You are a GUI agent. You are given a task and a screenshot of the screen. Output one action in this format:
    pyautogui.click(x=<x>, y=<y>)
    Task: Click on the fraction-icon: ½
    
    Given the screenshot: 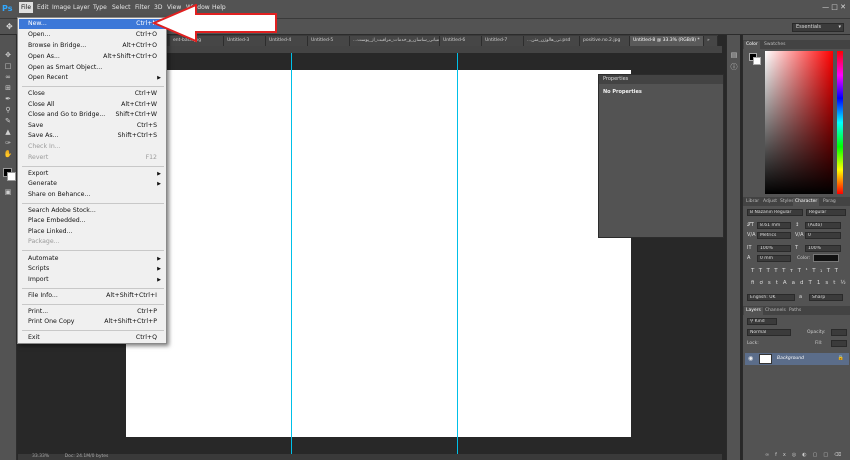 What is the action you would take?
    pyautogui.click(x=845, y=283)
    